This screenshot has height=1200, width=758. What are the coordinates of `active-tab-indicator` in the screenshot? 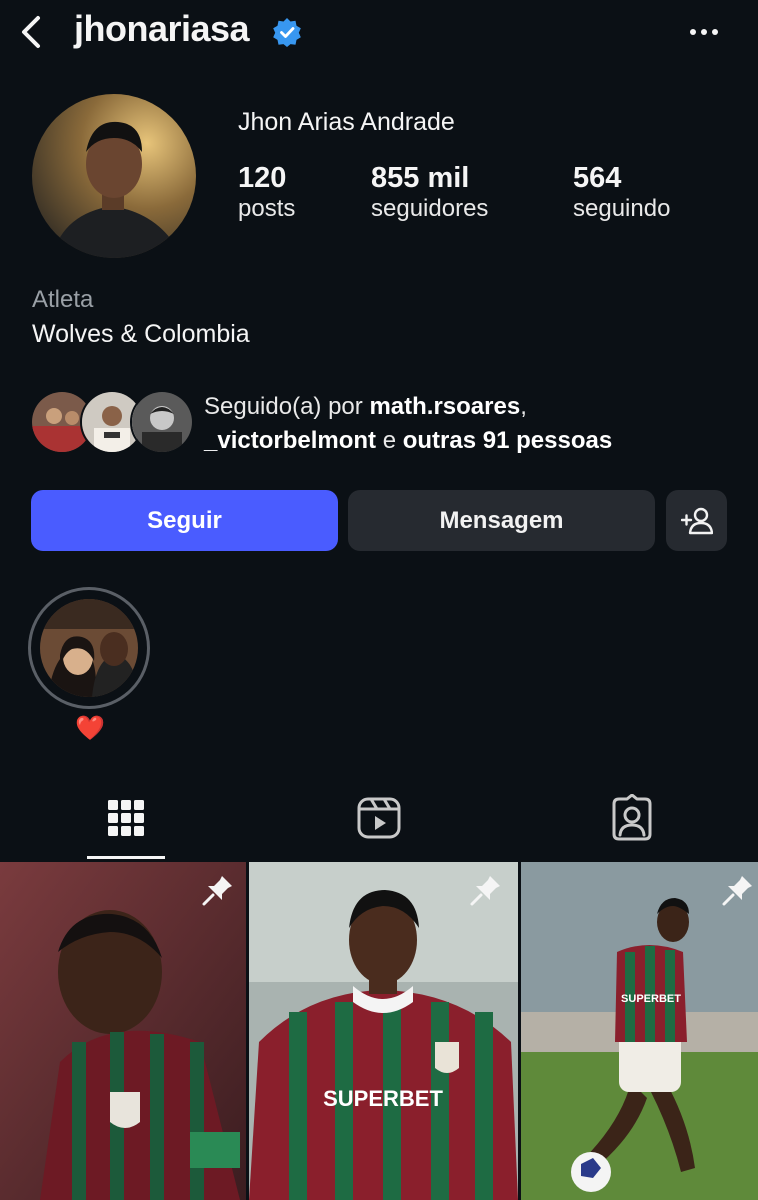 It's located at (126, 857).